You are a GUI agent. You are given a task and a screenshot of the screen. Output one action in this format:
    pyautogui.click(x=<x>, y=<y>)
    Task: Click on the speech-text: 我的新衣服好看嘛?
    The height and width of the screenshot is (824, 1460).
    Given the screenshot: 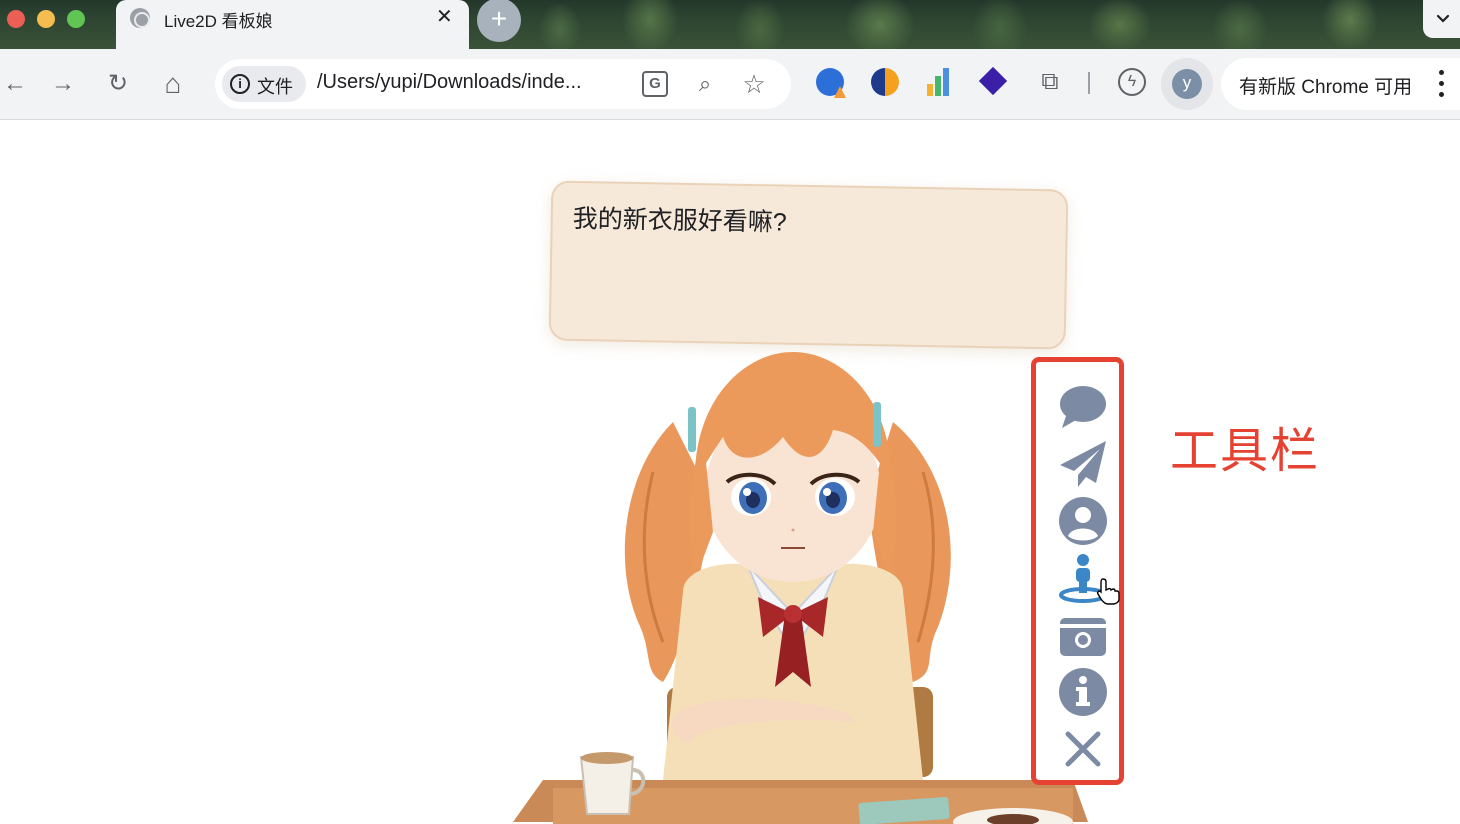 What is the action you would take?
    pyautogui.click(x=679, y=220)
    